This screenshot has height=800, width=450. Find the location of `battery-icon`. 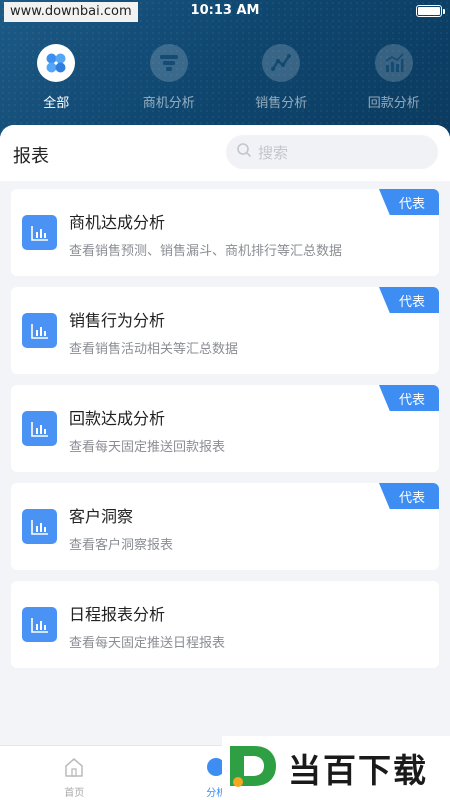

battery-icon is located at coordinates (430, 11).